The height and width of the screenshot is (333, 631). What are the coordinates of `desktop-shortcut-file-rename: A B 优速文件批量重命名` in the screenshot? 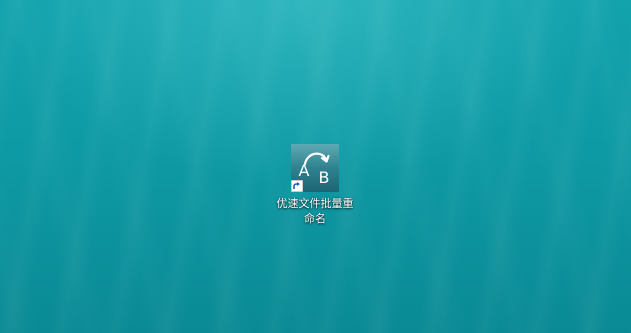 It's located at (315, 187).